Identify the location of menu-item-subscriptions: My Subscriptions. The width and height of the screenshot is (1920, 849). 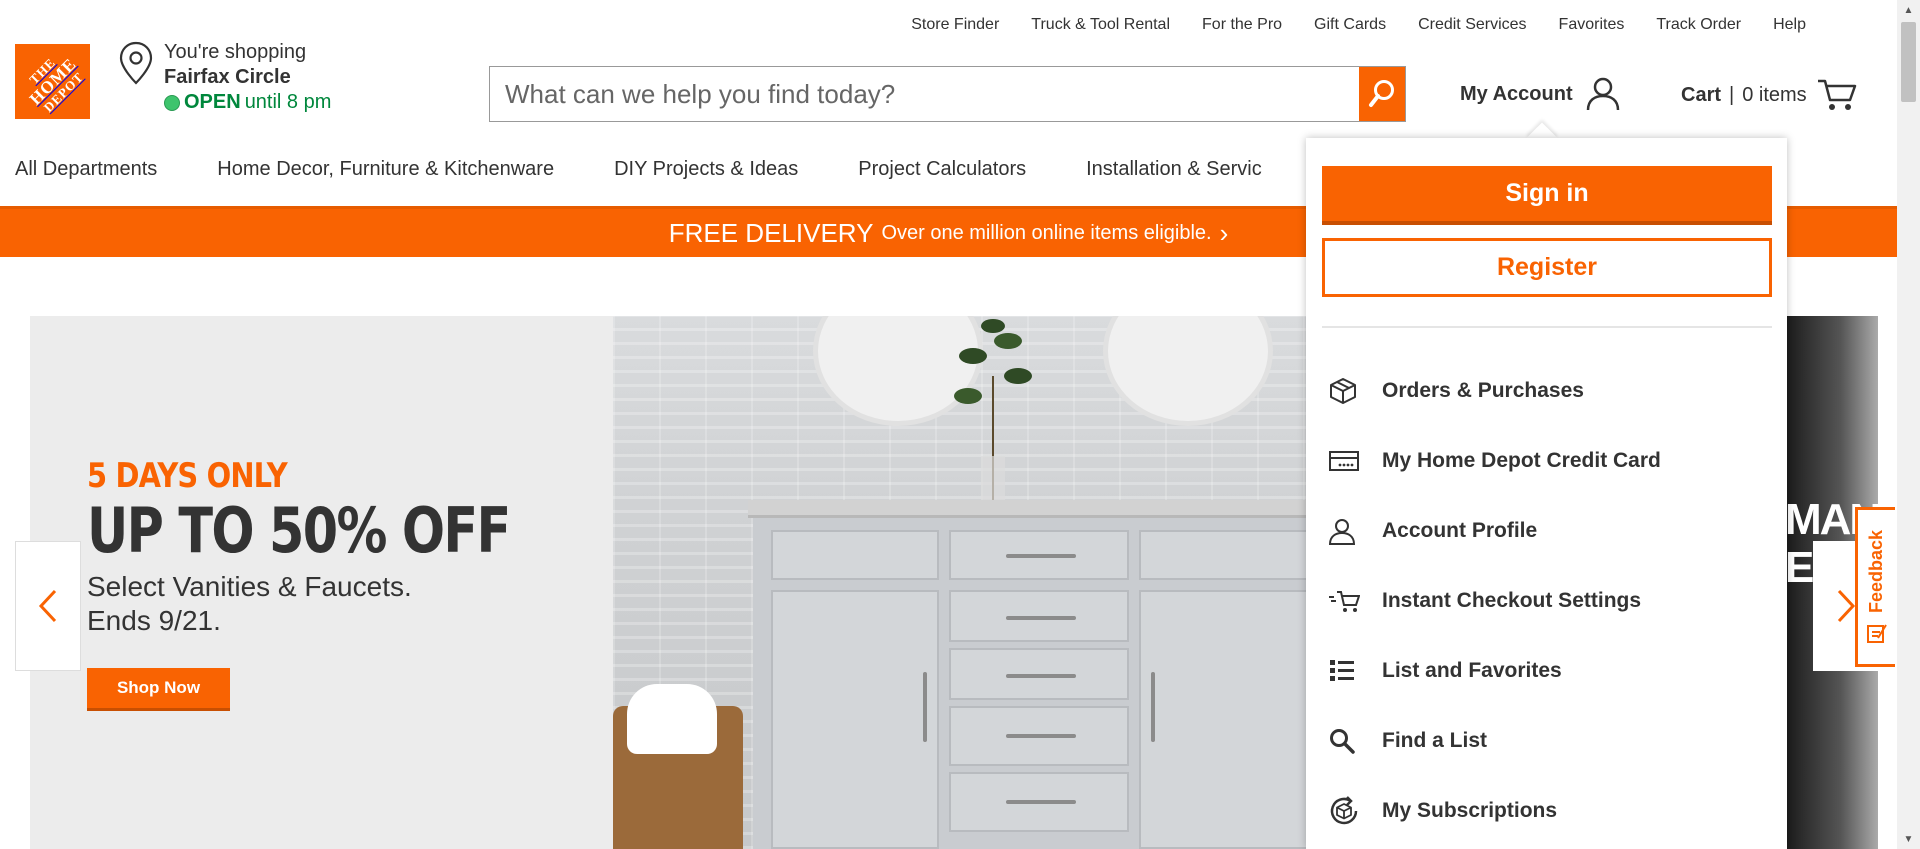
(1547, 811).